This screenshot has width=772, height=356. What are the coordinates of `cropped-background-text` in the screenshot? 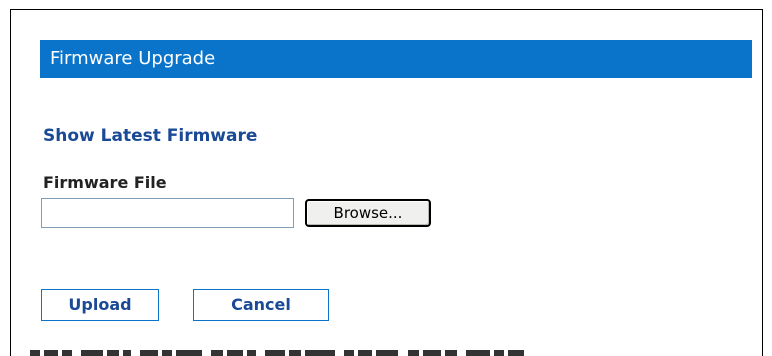 It's located at (401, 353).